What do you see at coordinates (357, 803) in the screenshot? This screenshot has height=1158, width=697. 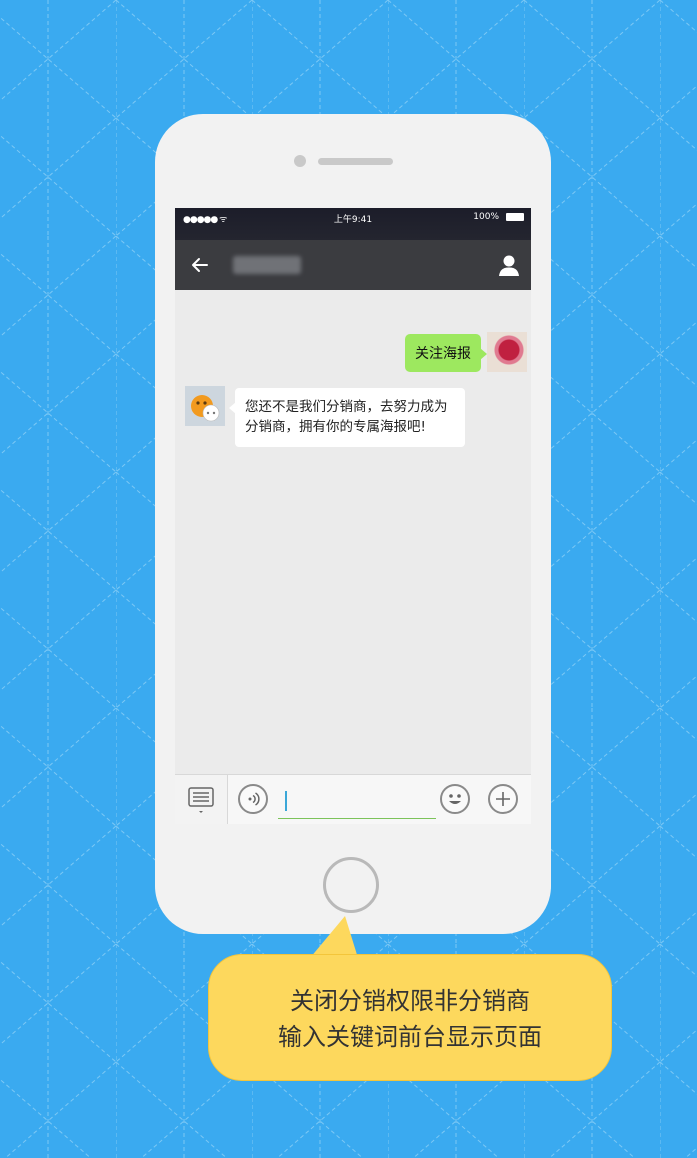 I see `message-input` at bounding box center [357, 803].